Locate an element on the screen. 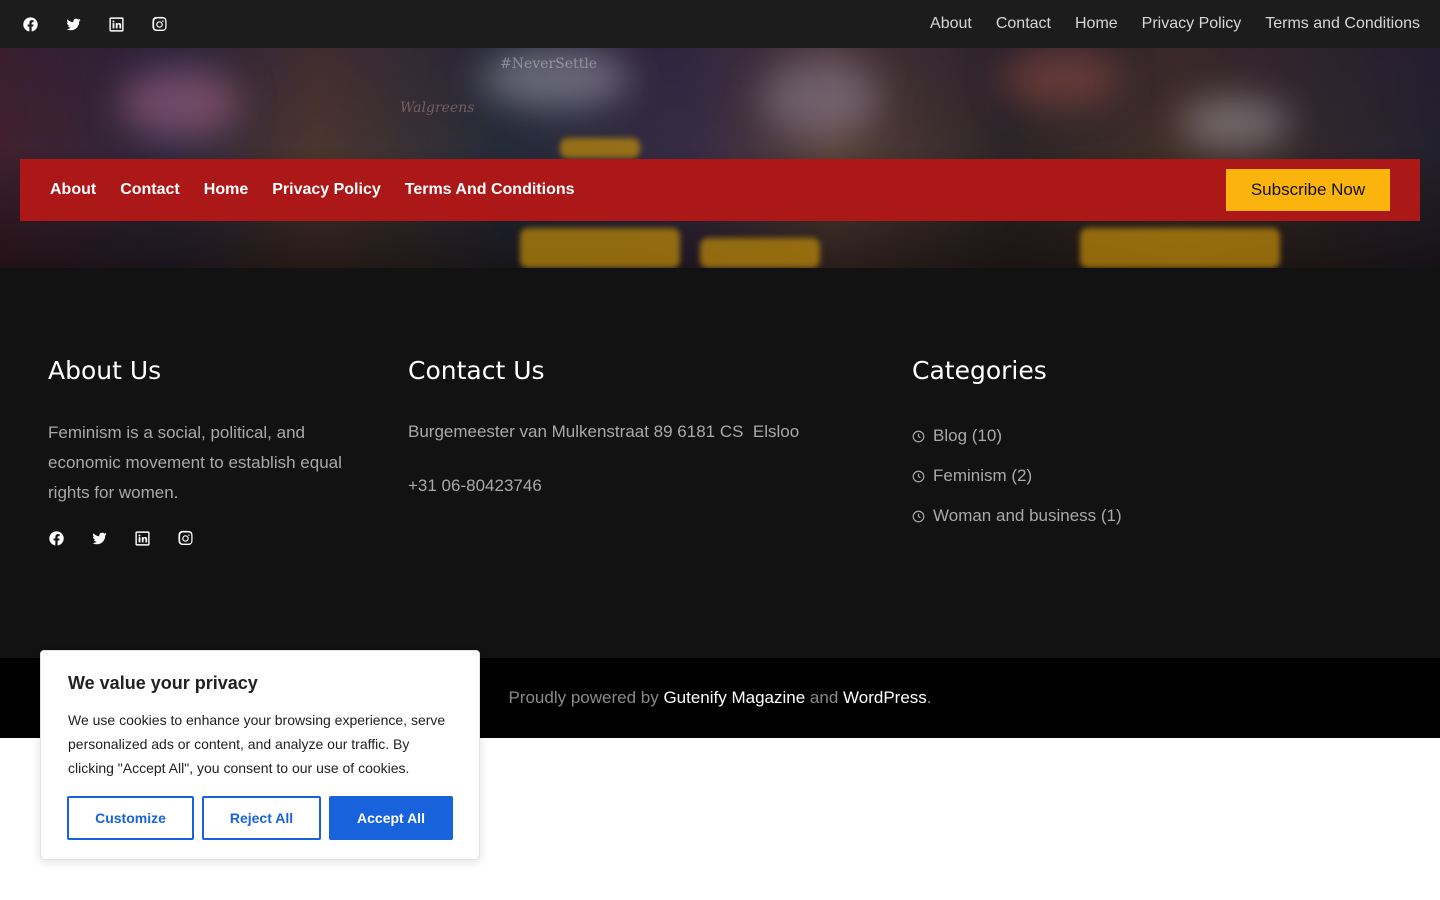 This screenshot has height=900, width=1440. hero-sign-text: #NeverSettle is located at coordinates (549, 64).